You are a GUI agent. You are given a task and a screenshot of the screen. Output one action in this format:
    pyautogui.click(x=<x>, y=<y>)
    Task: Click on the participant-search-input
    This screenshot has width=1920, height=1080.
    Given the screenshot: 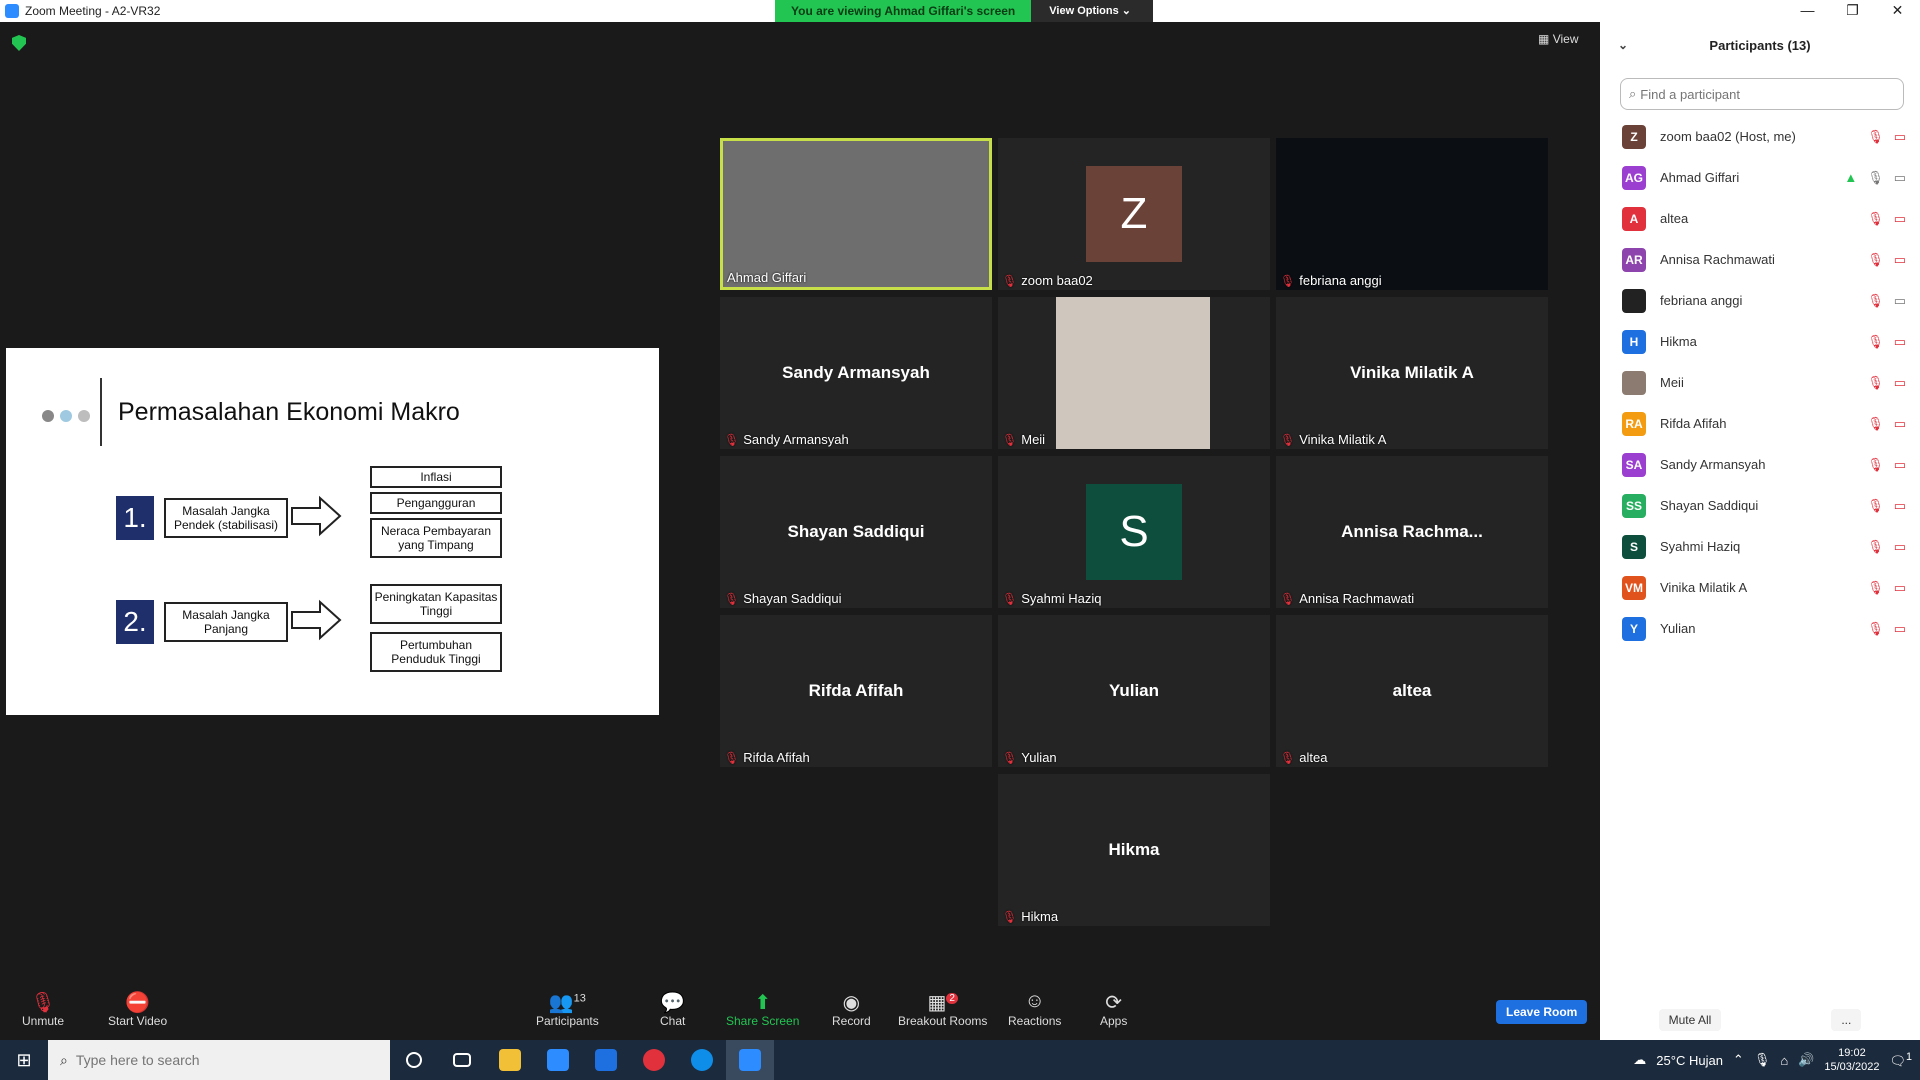 What is the action you would take?
    pyautogui.click(x=1755, y=94)
    